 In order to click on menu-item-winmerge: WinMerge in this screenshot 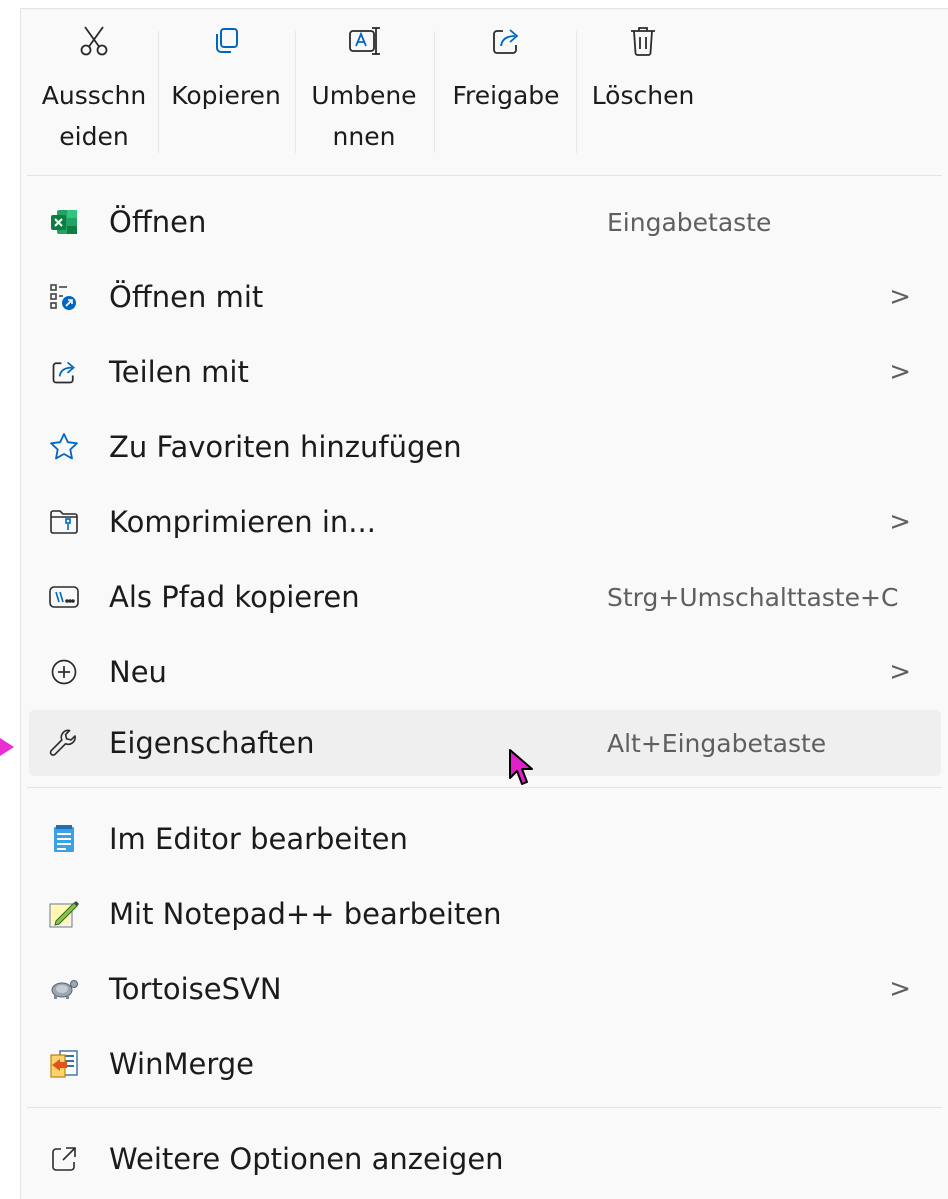, I will do `click(485, 1064)`.